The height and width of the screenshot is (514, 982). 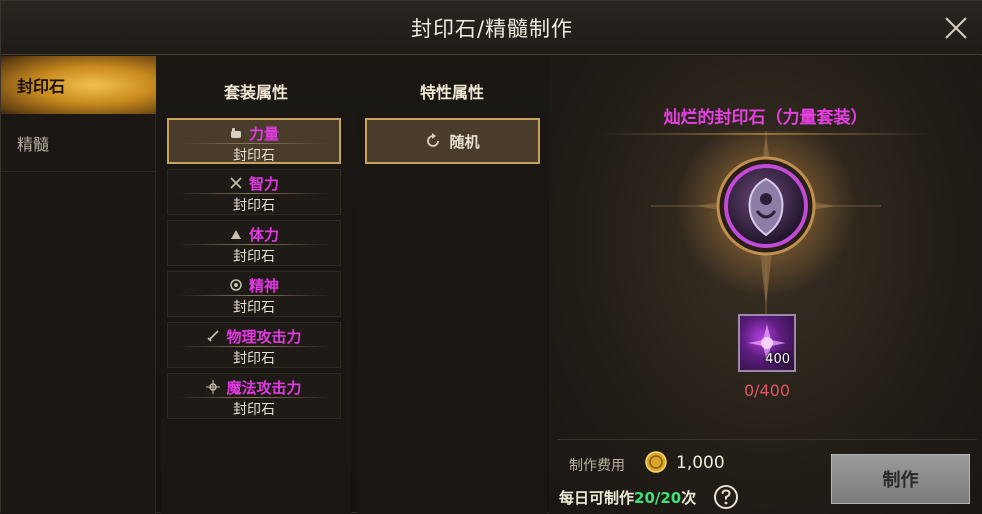 I want to click on title-bar: 封印石/精髓制作, so click(x=491, y=28).